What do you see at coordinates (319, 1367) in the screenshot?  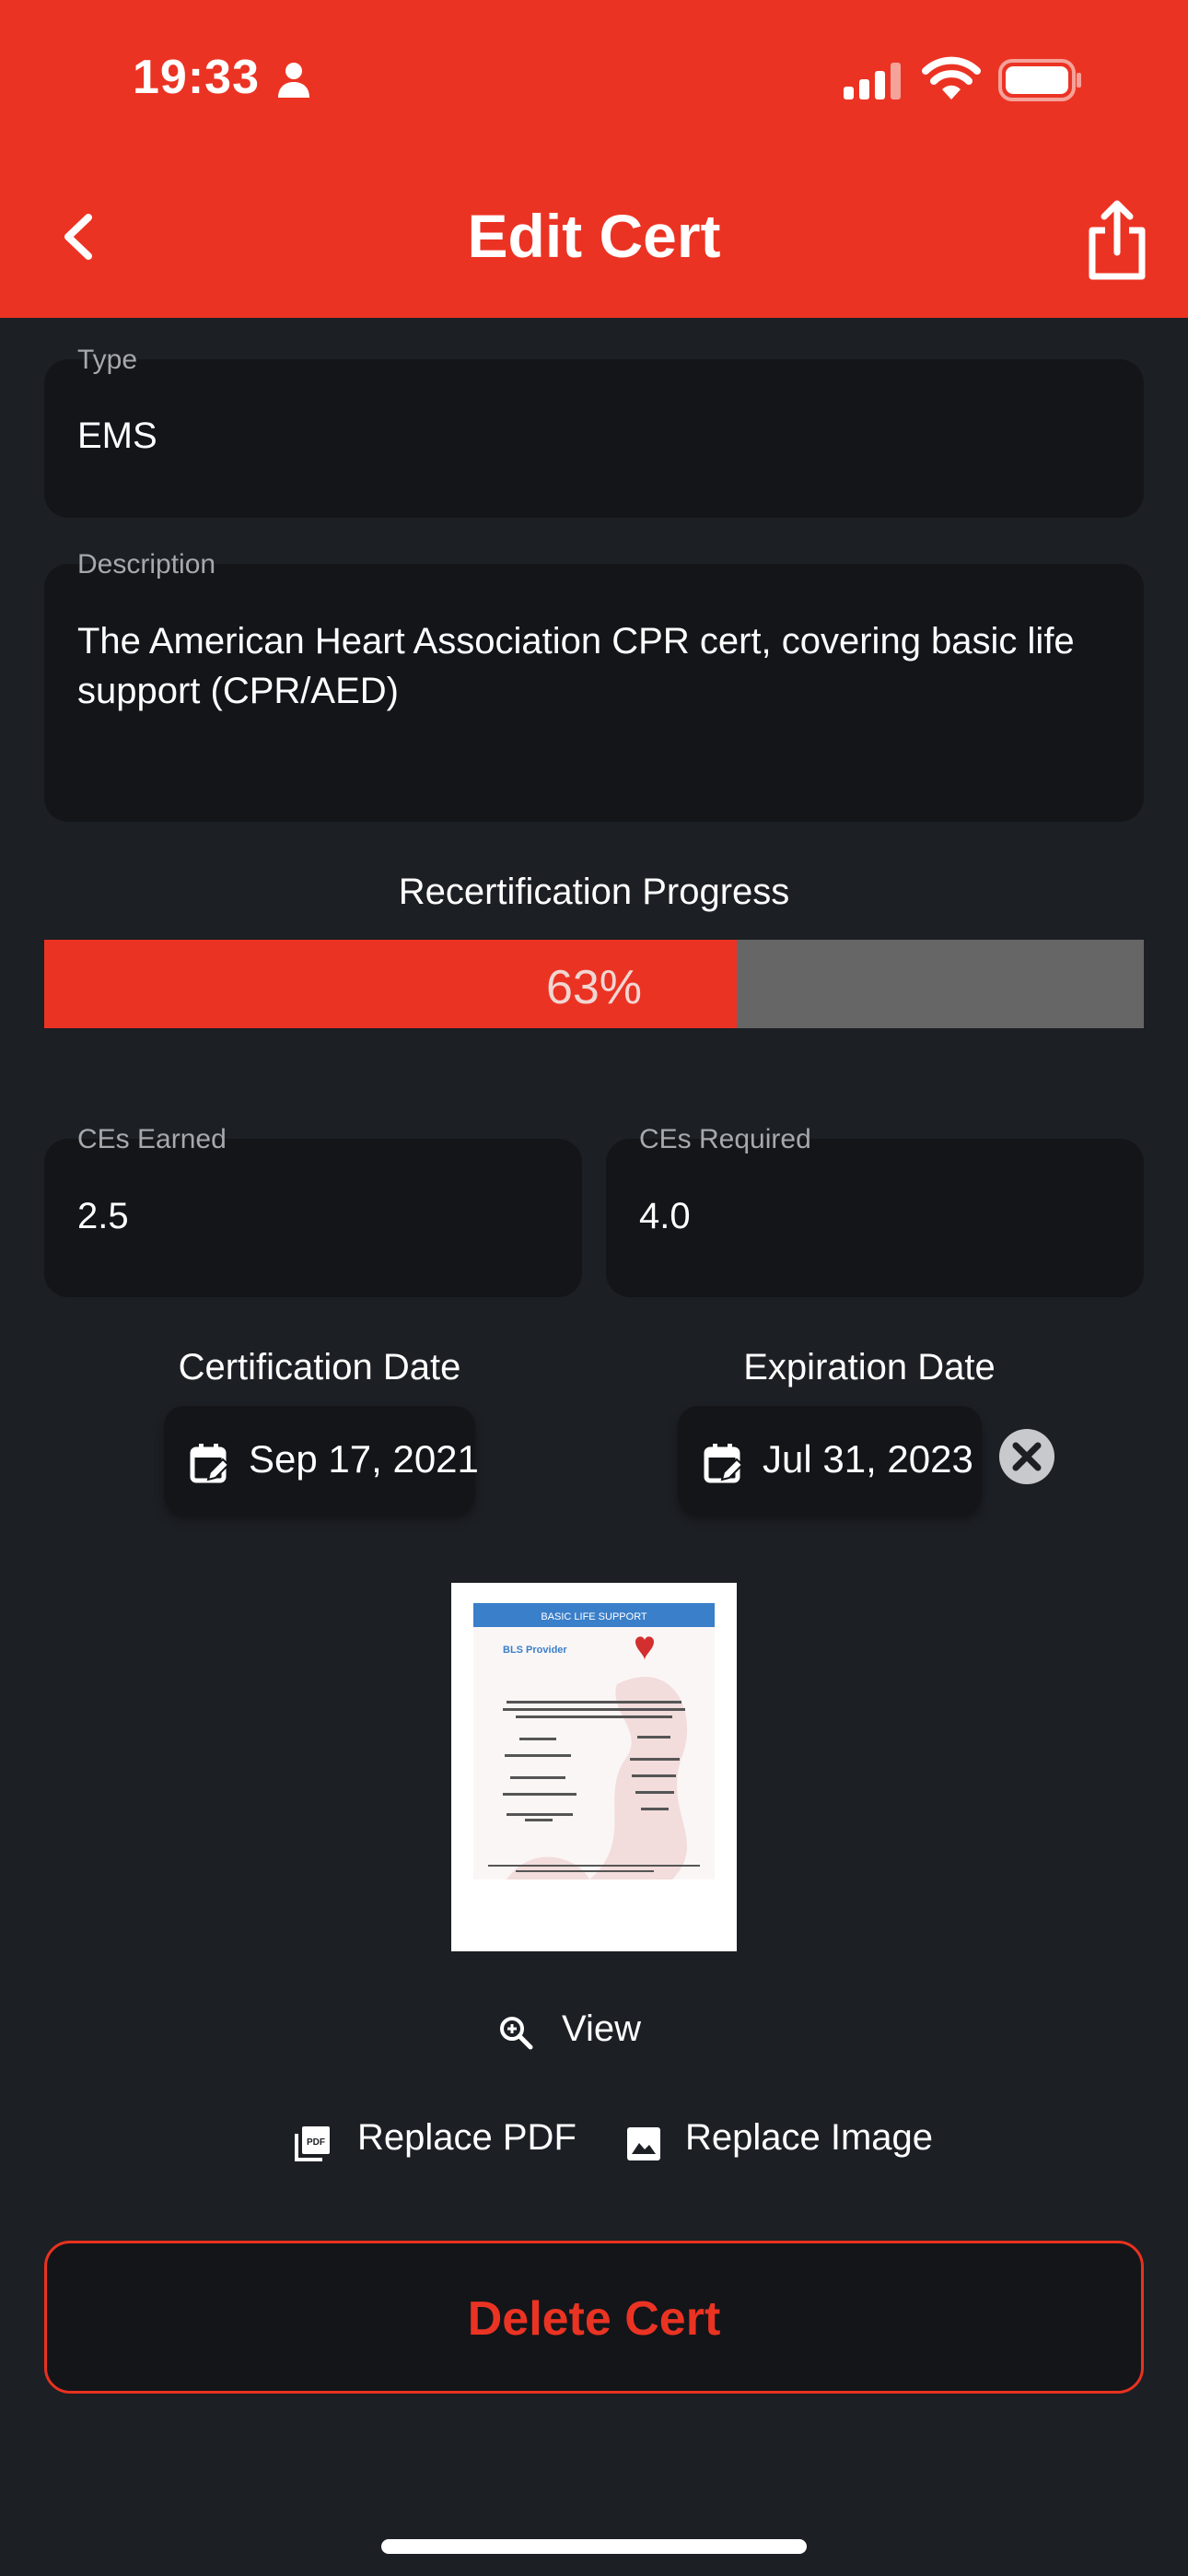 I see `certification-date-label: Certification Date` at bounding box center [319, 1367].